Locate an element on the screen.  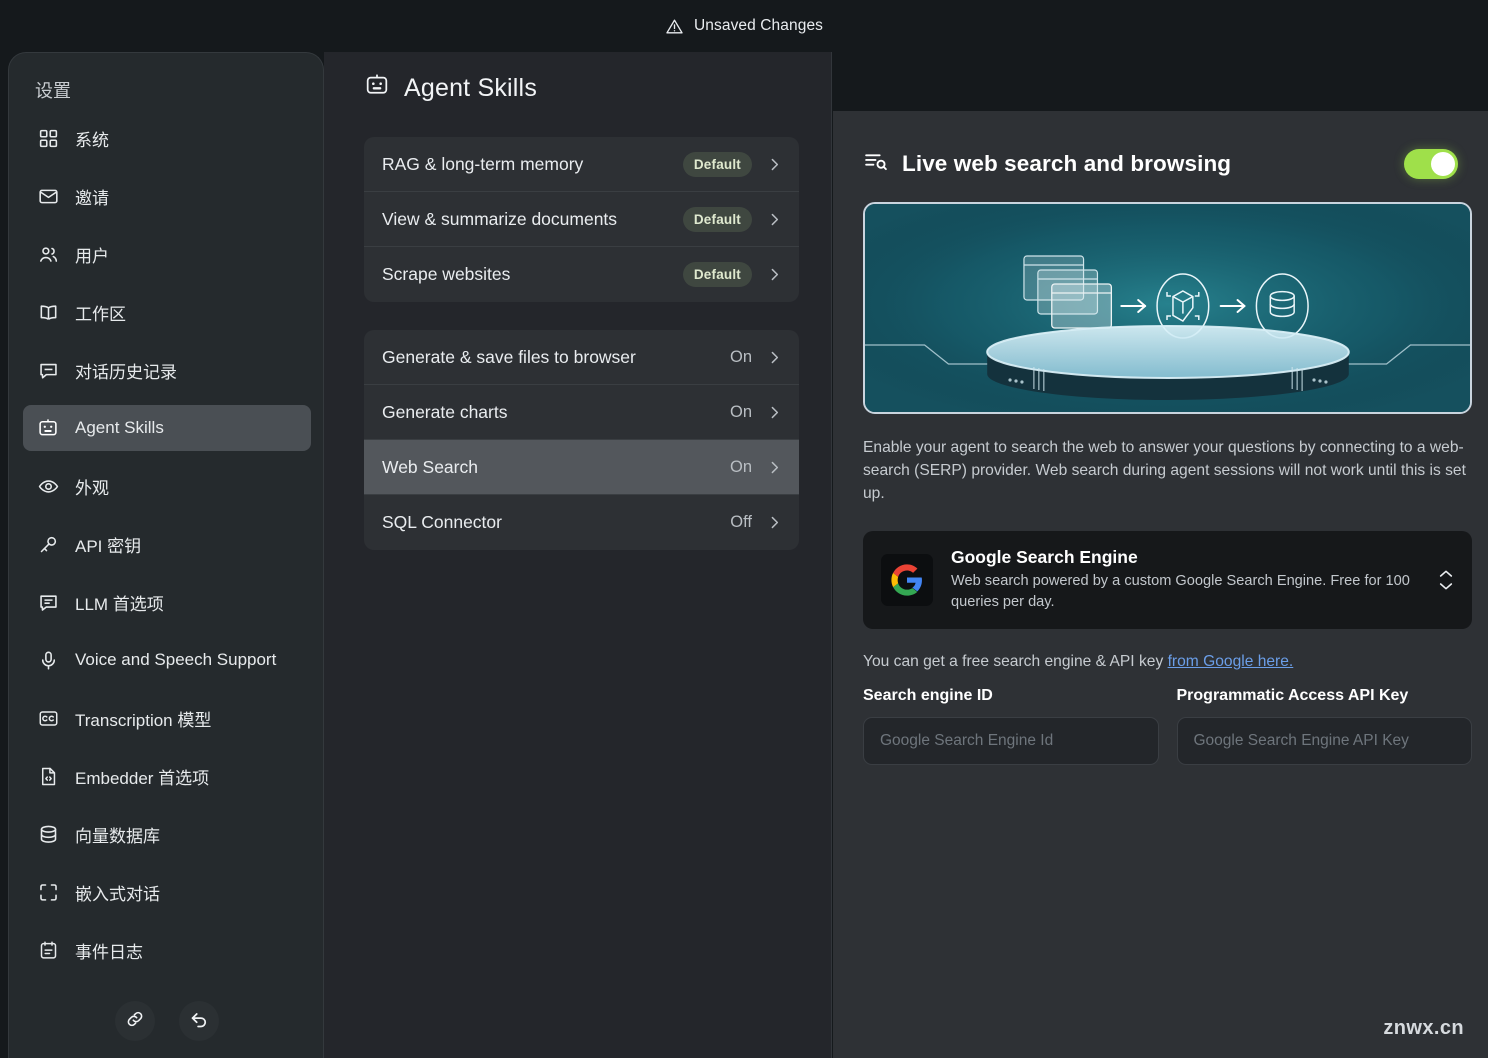
skill-row: Scrape websites Default is located at coordinates (581, 274).